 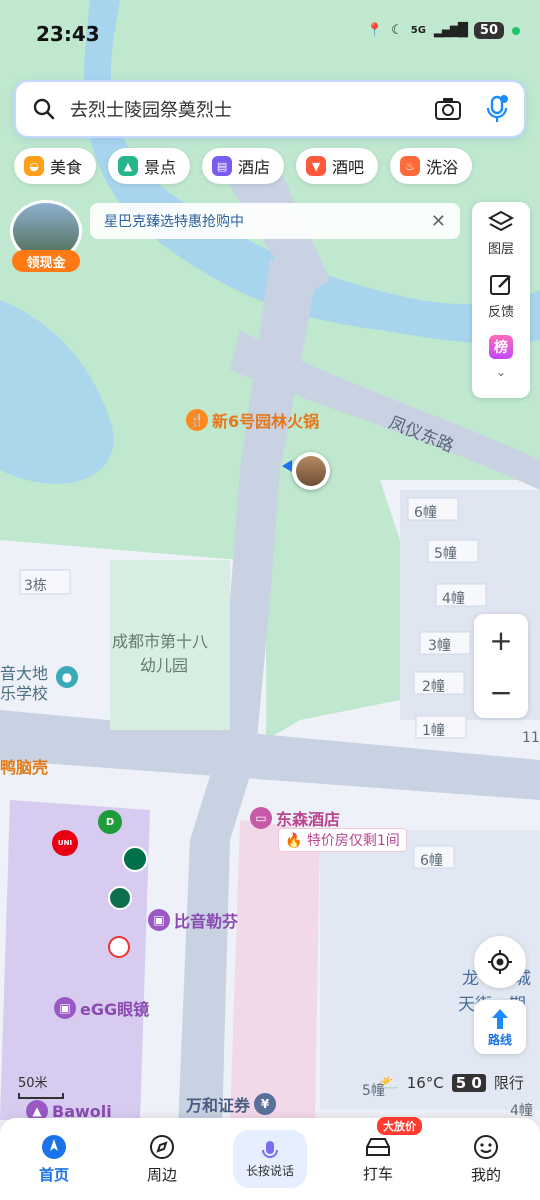 What do you see at coordinates (418, 30) in the screenshot?
I see `network-label: 5G` at bounding box center [418, 30].